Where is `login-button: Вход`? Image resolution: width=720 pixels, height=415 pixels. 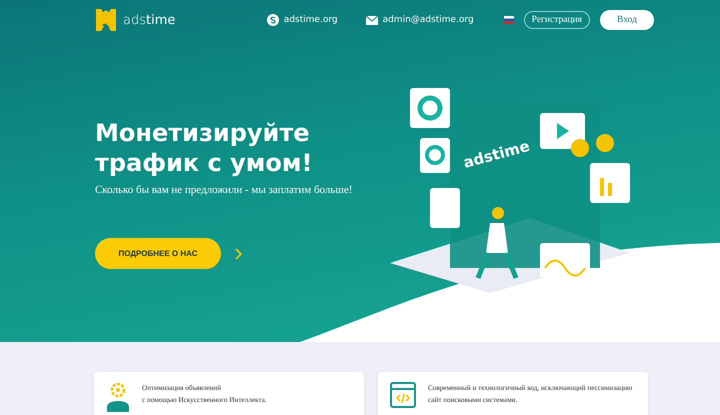 login-button: Вход is located at coordinates (627, 20).